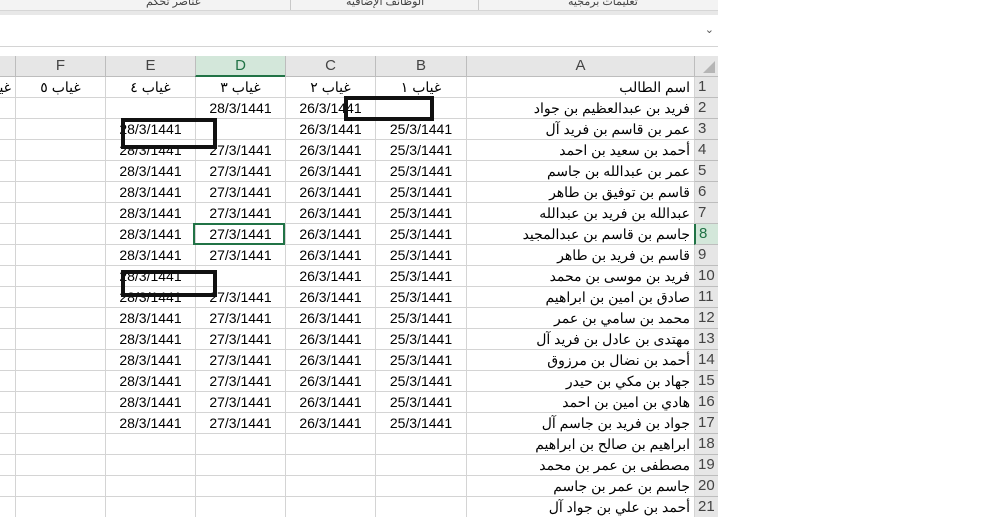  Describe the element at coordinates (706, 423) in the screenshot. I see `row-number: 17` at that location.